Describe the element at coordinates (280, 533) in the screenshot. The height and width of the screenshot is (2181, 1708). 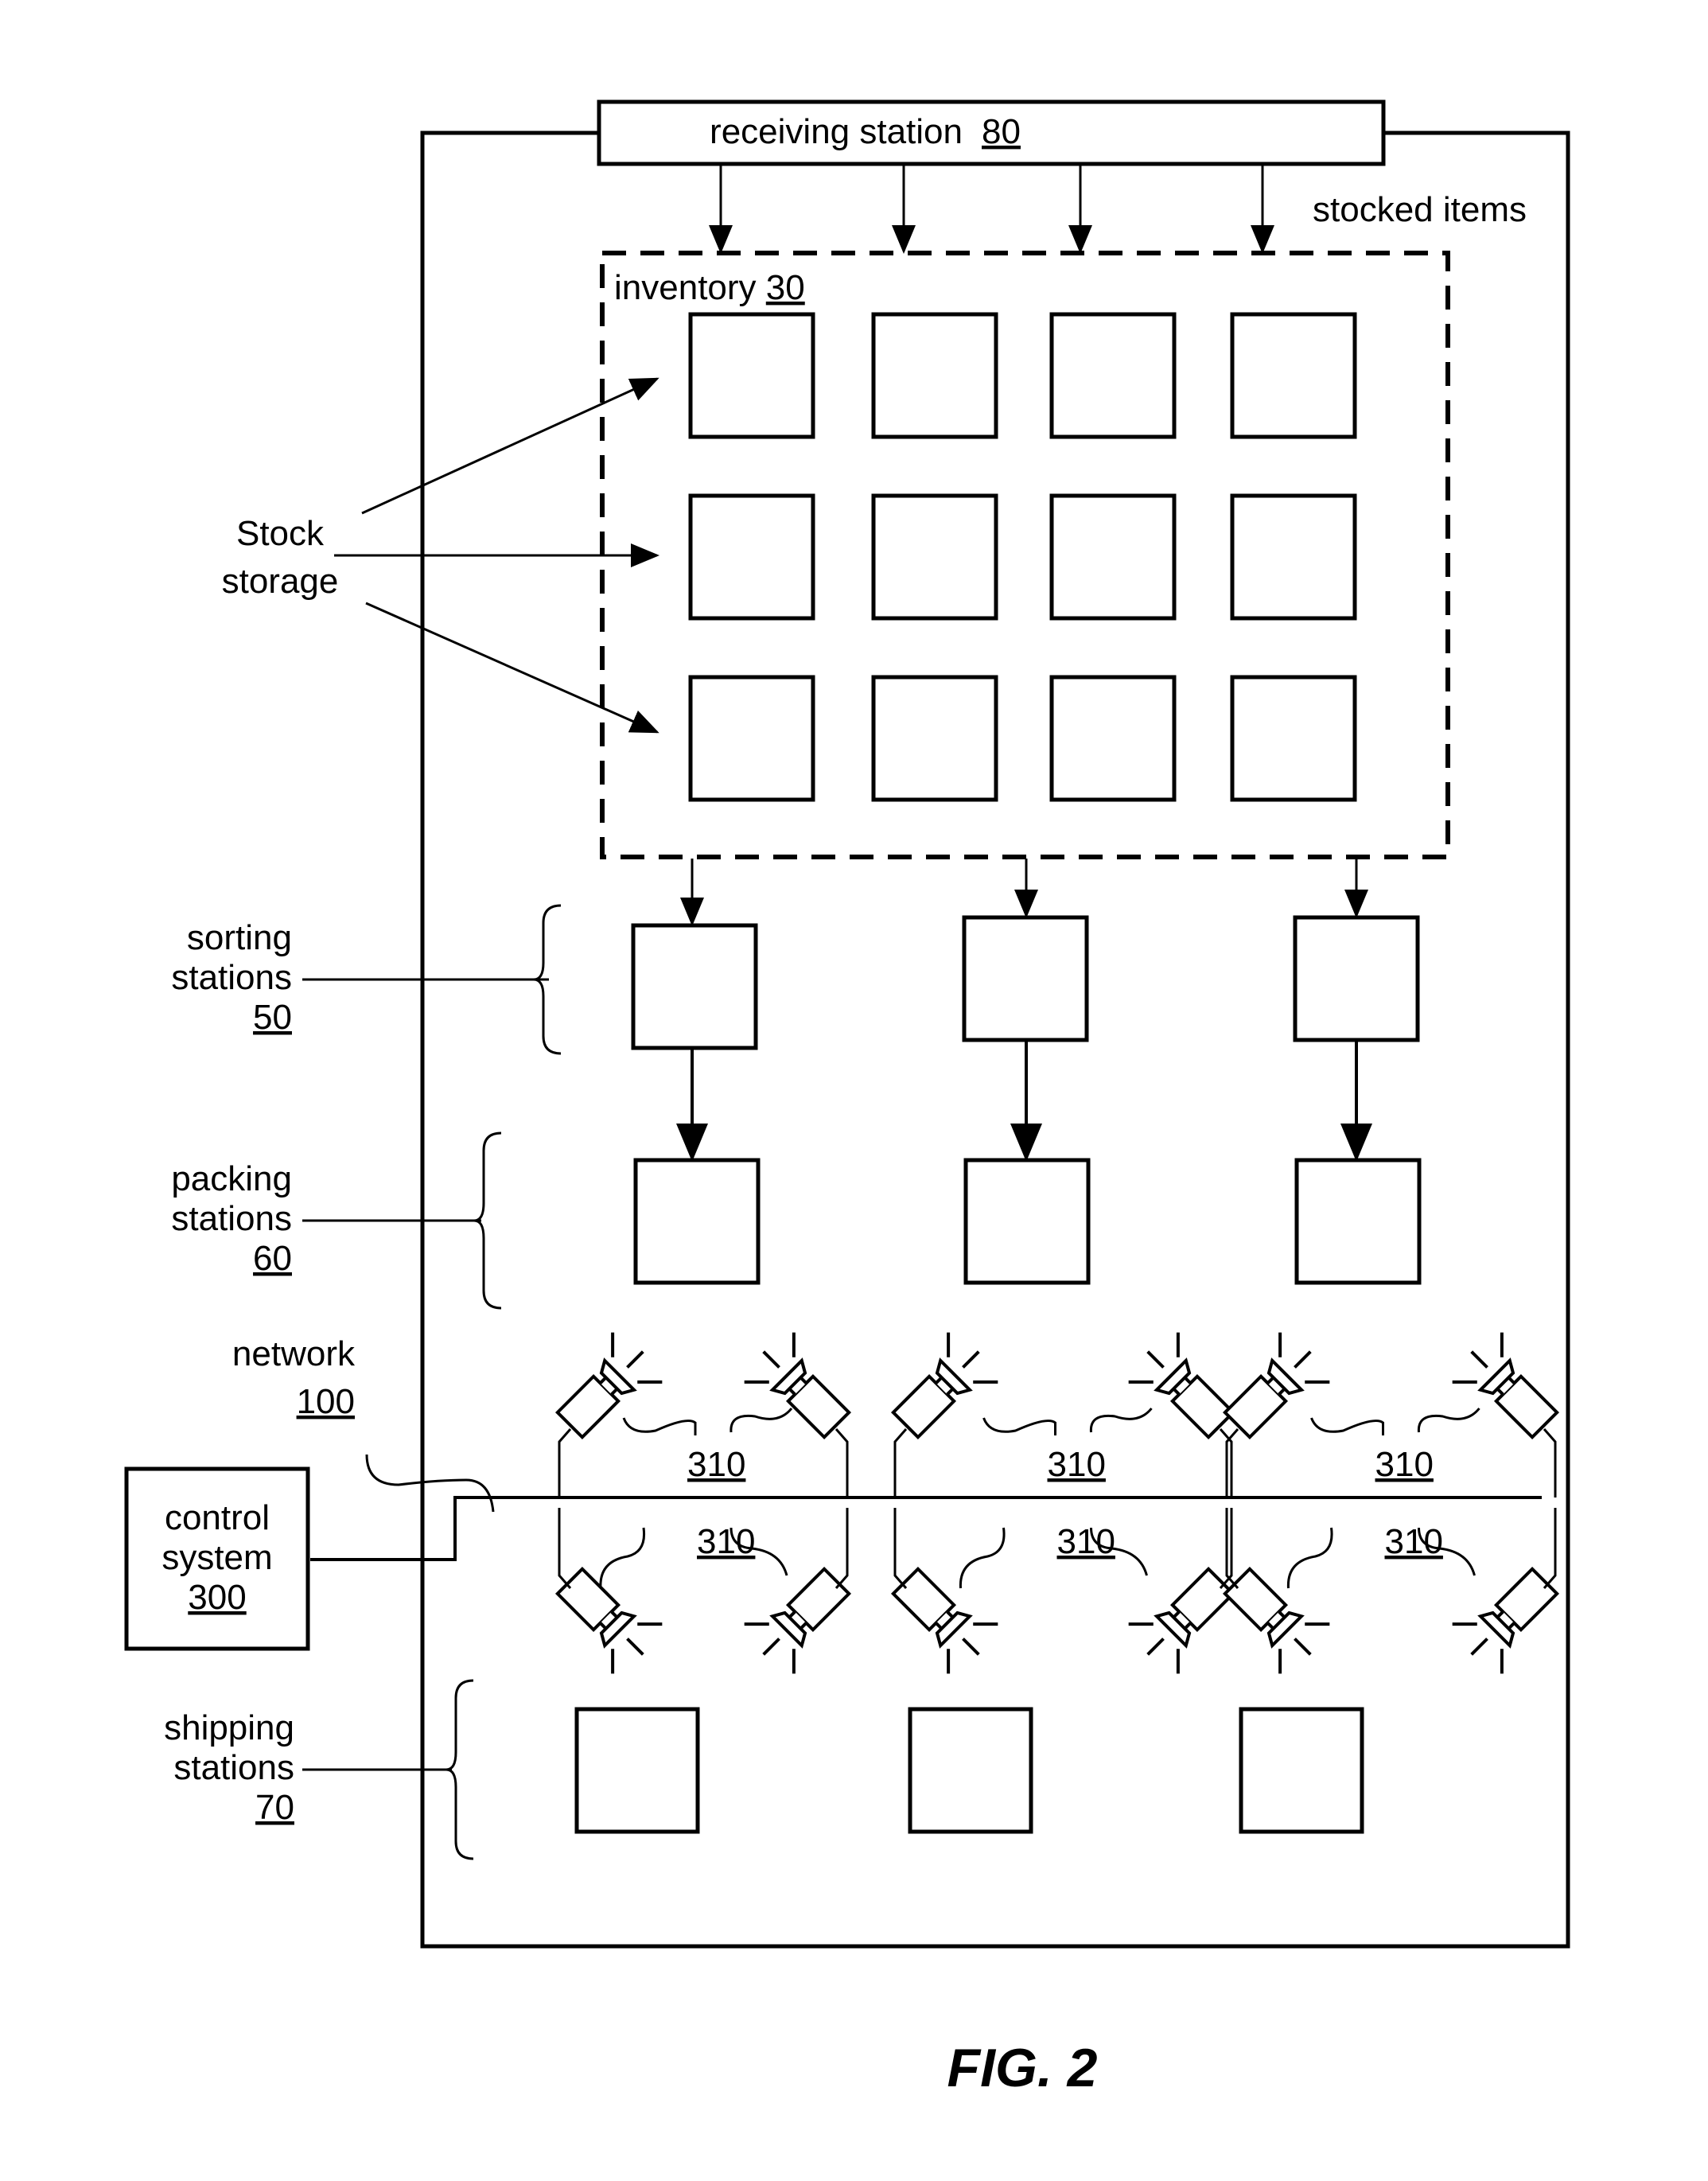
I see `stock-storage-label-line1: Stock` at that location.